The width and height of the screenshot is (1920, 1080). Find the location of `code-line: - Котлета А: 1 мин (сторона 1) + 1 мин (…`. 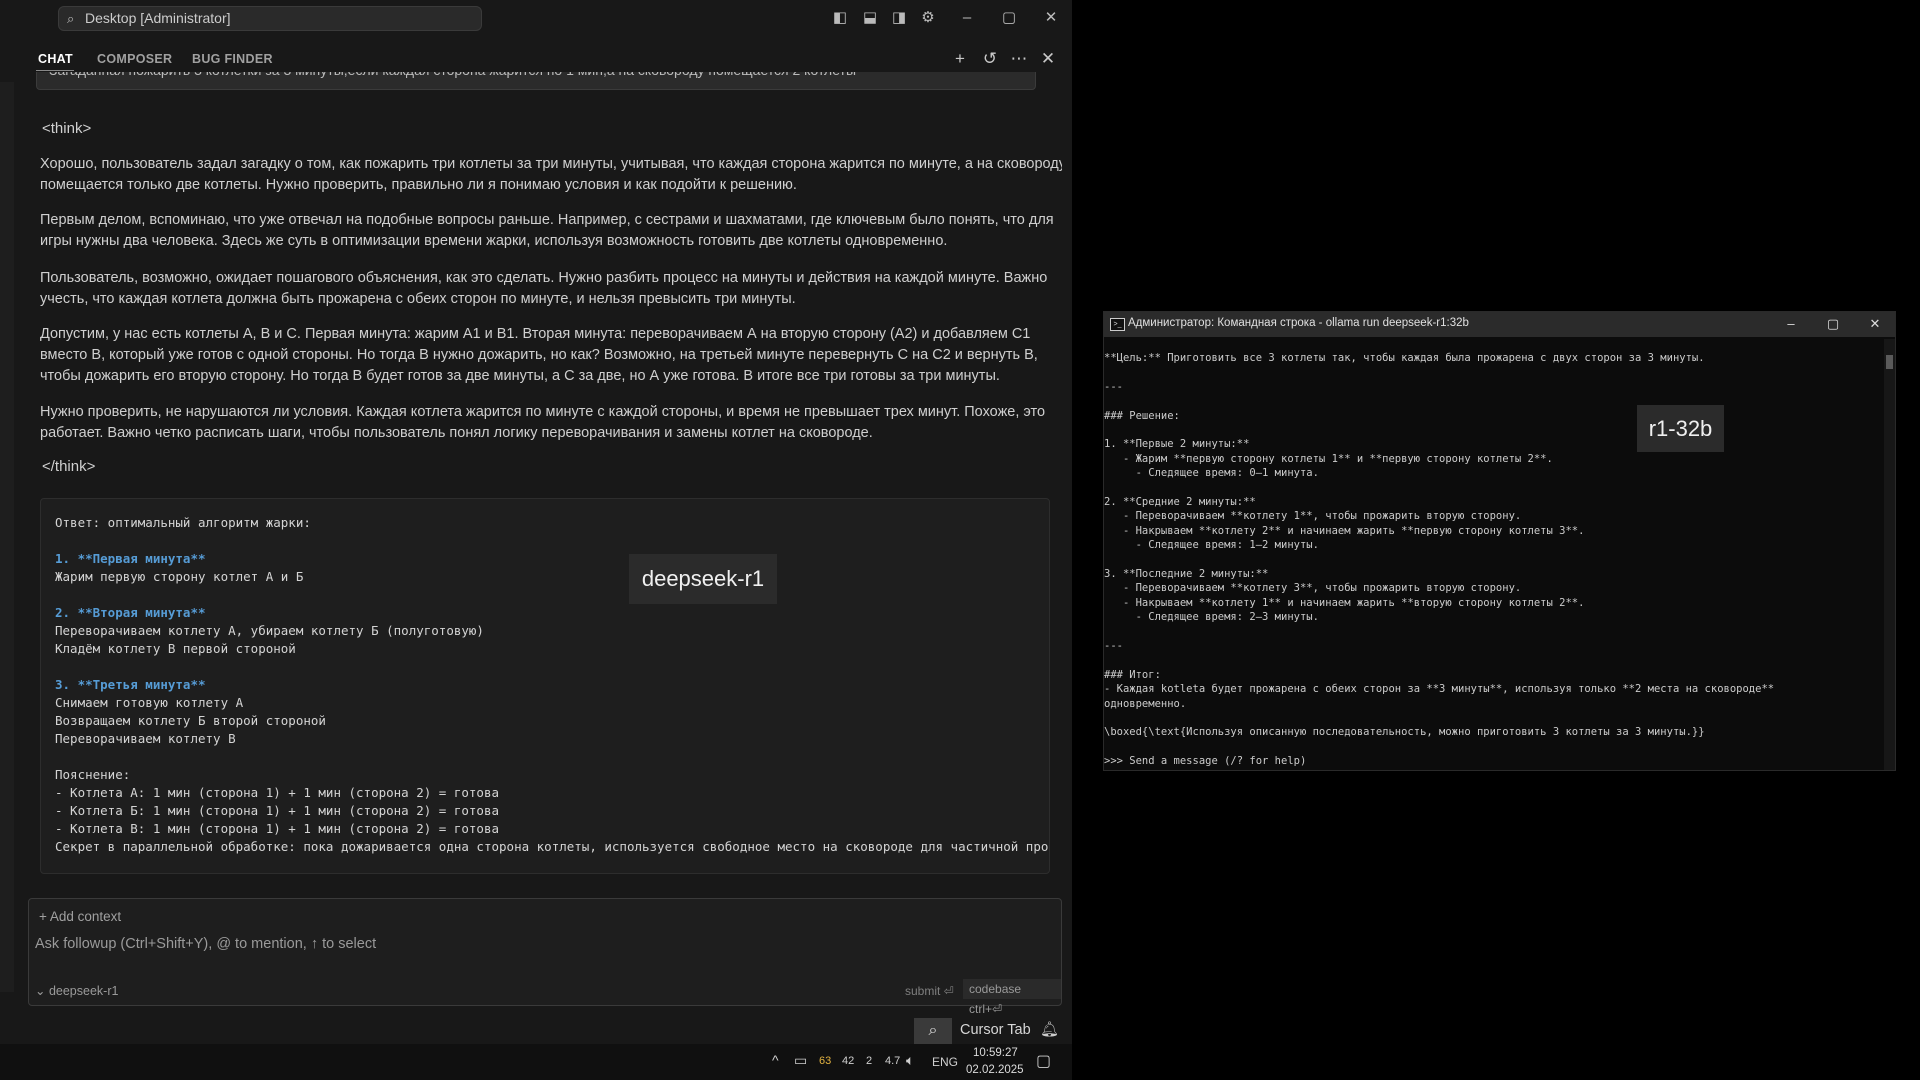

code-line: - Котлета А: 1 мин (сторона 1) + 1 мин (… is located at coordinates (277, 792).